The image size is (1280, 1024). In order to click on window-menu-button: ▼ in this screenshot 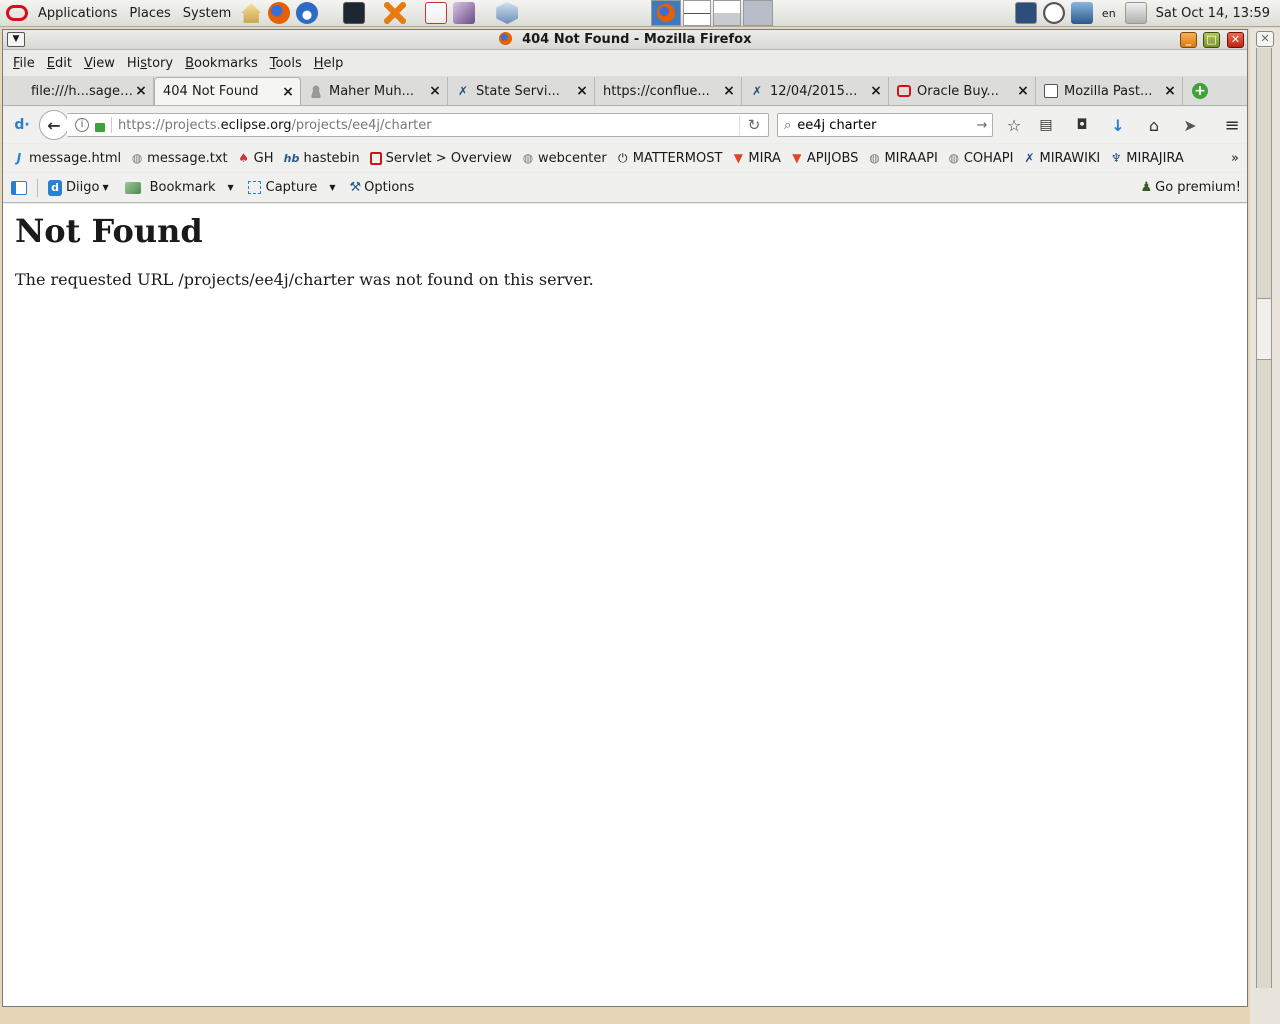, I will do `click(16, 39)`.